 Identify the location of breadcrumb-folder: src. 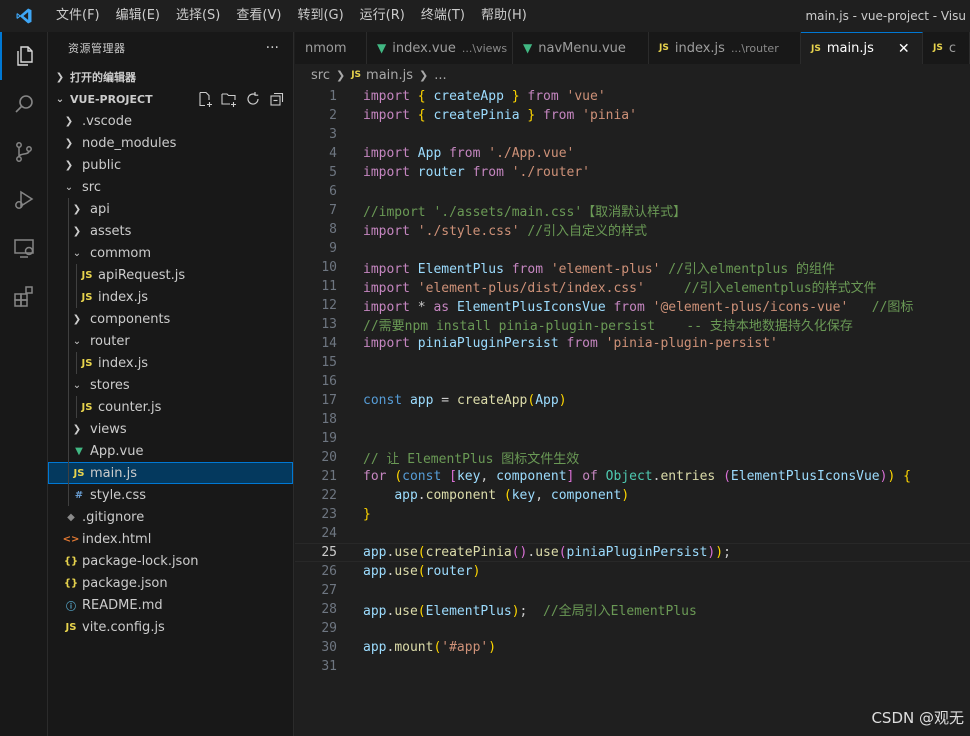
(320, 75).